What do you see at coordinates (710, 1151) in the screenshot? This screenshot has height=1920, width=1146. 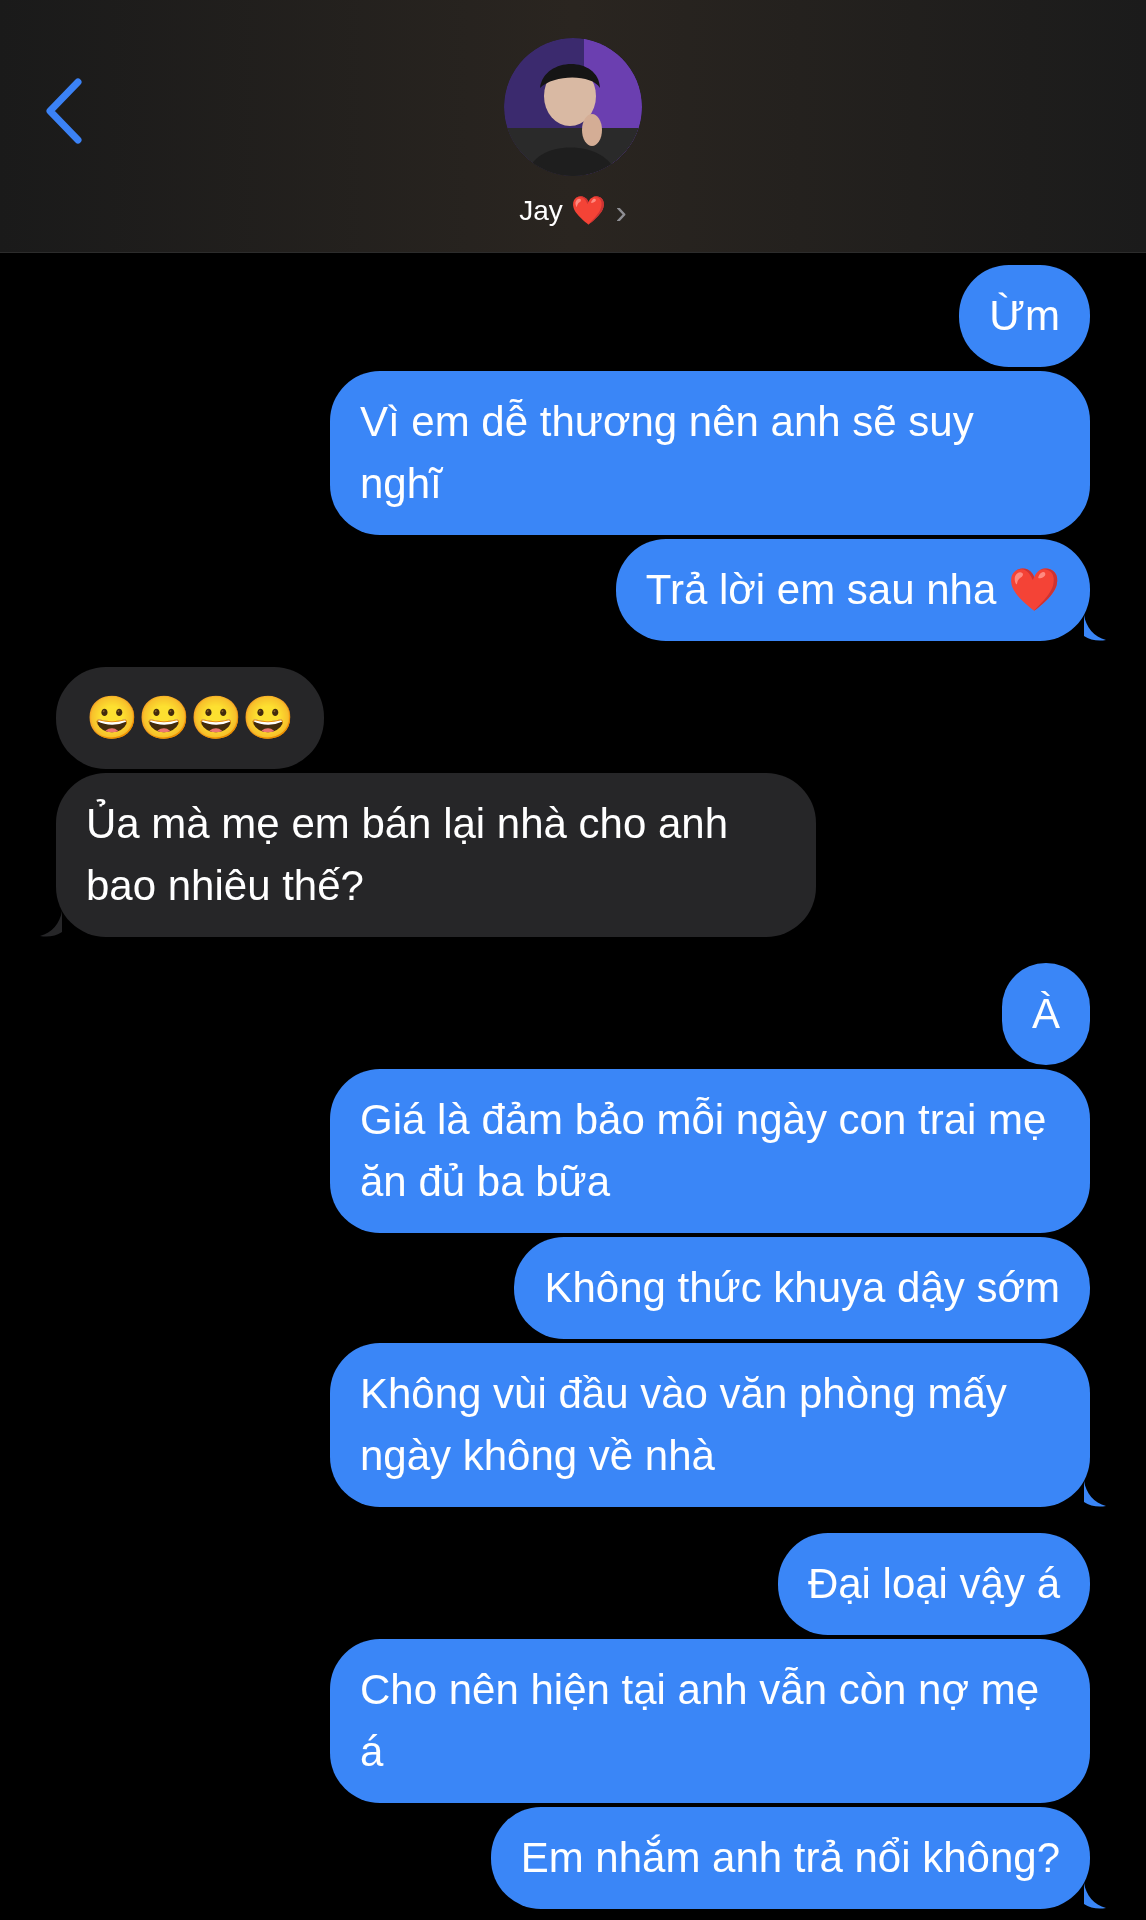 I see `sent-message-bubble: Giá là đảm bảo mỗi ngày con trai mẹ ăn đủ ba bữa` at bounding box center [710, 1151].